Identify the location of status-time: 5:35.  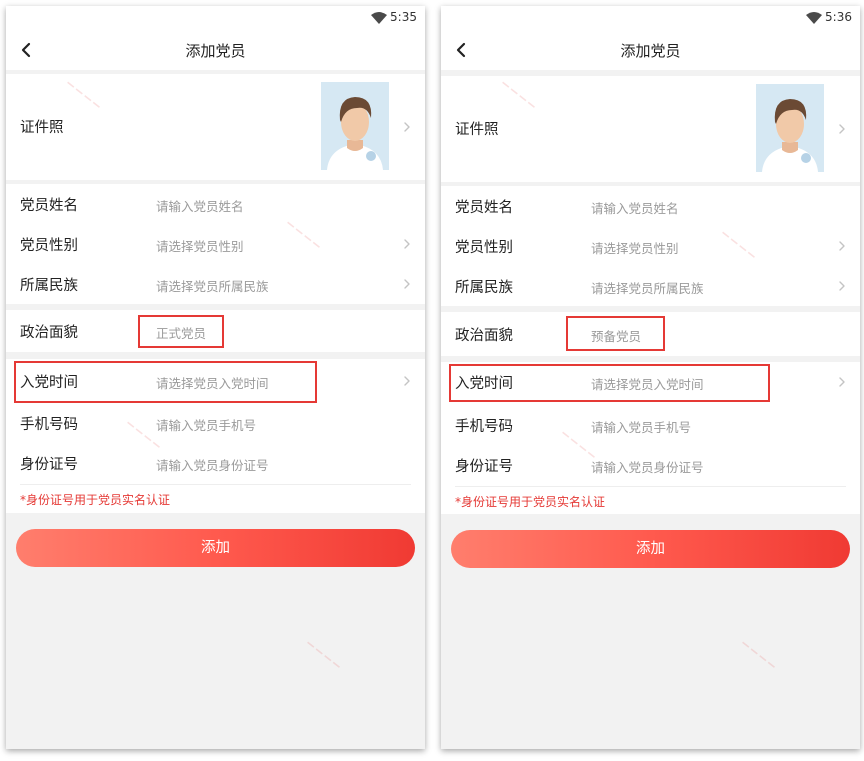
(403, 17).